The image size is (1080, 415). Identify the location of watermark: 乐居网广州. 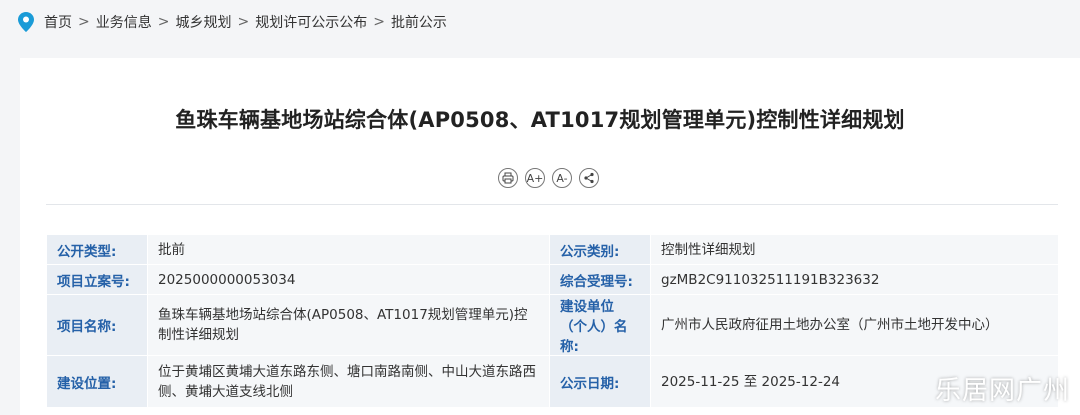
(1002, 391).